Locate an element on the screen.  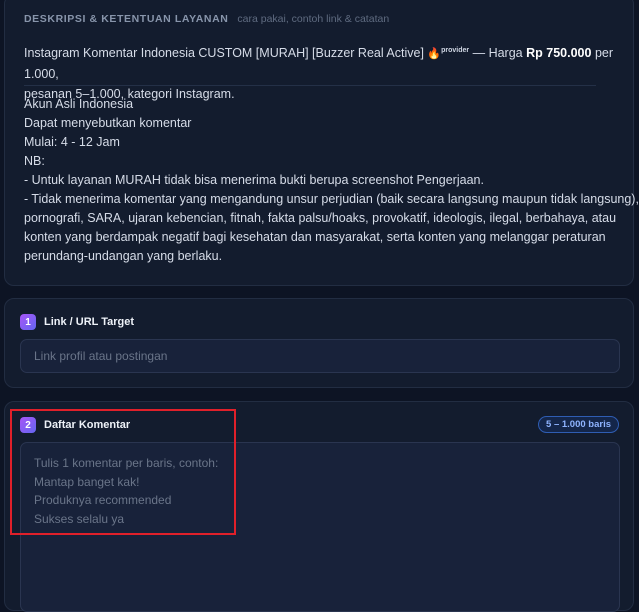
step-badge-2: 2 is located at coordinates (28, 425).